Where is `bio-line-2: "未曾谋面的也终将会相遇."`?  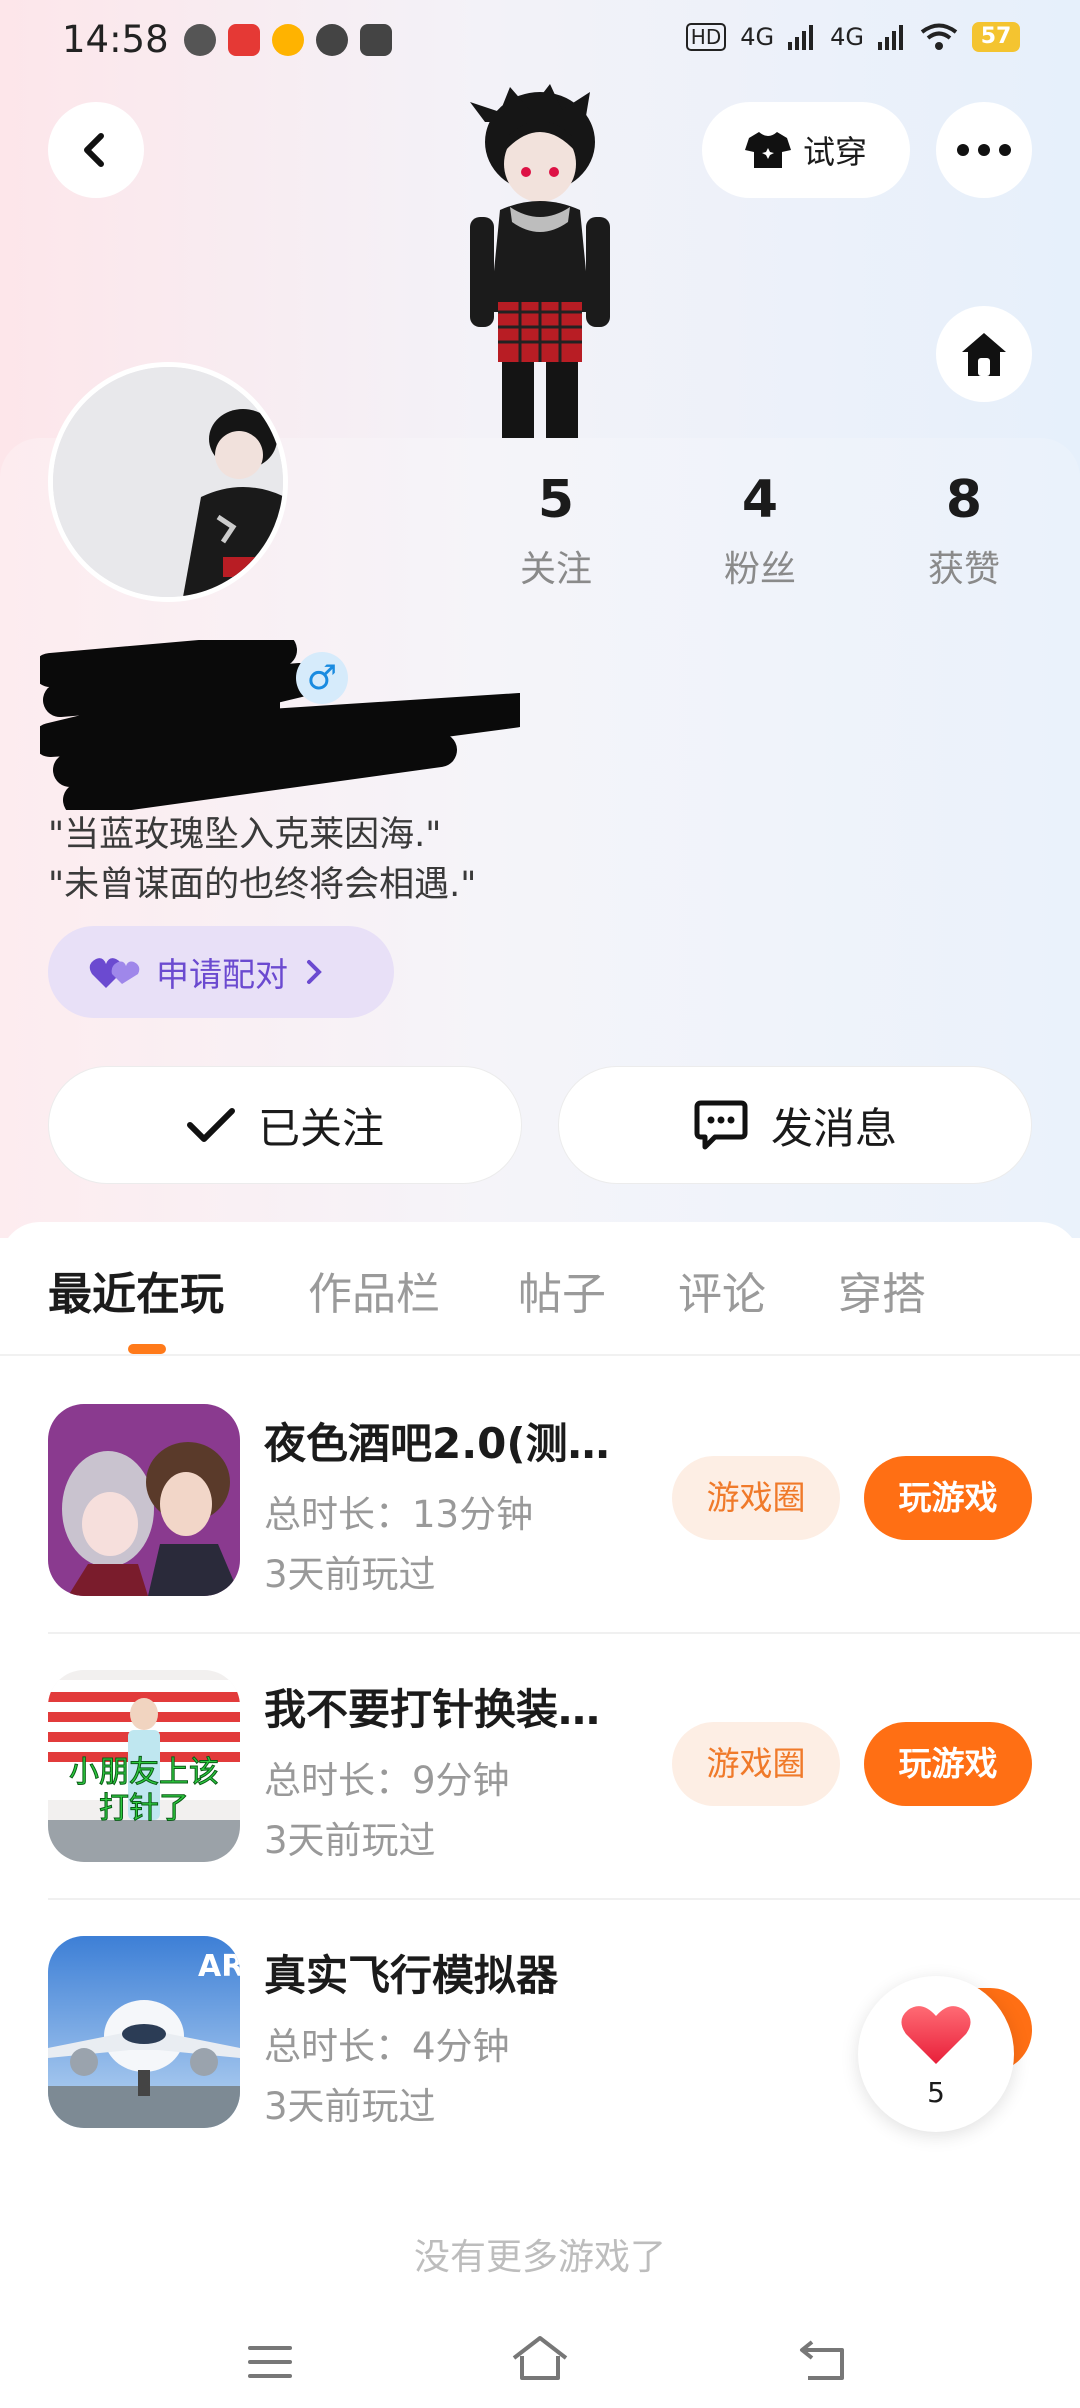 bio-line-2: "未曾谋面的也终将会相遇." is located at coordinates (262, 885).